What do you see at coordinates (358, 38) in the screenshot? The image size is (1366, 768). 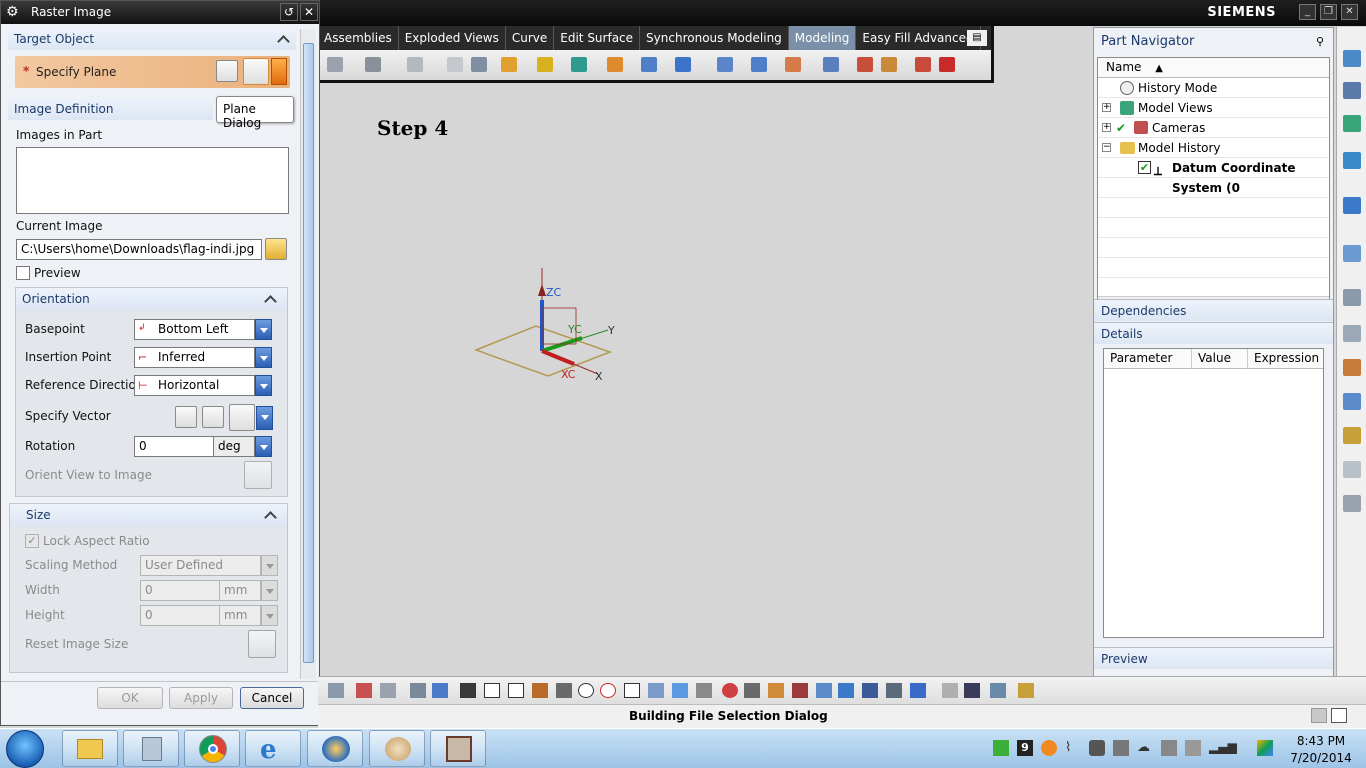 I see `tab-assemblies: Assemblies` at bounding box center [358, 38].